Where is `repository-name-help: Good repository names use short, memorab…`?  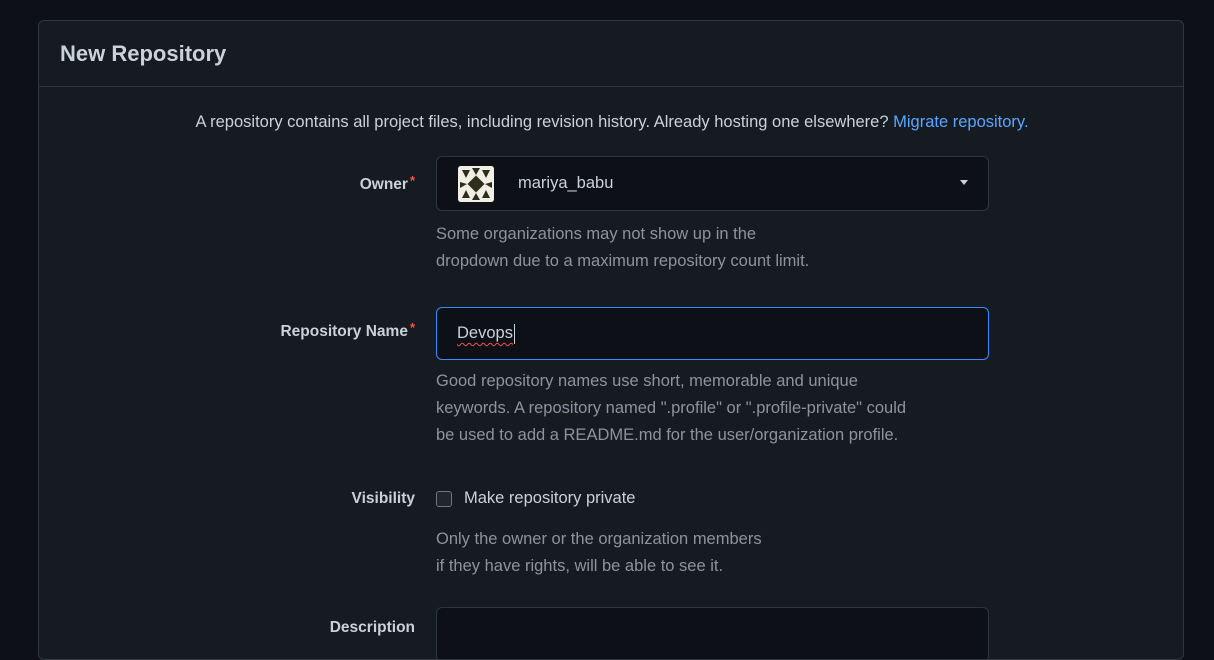 repository-name-help: Good repository names use short, memorab… is located at coordinates (671, 408).